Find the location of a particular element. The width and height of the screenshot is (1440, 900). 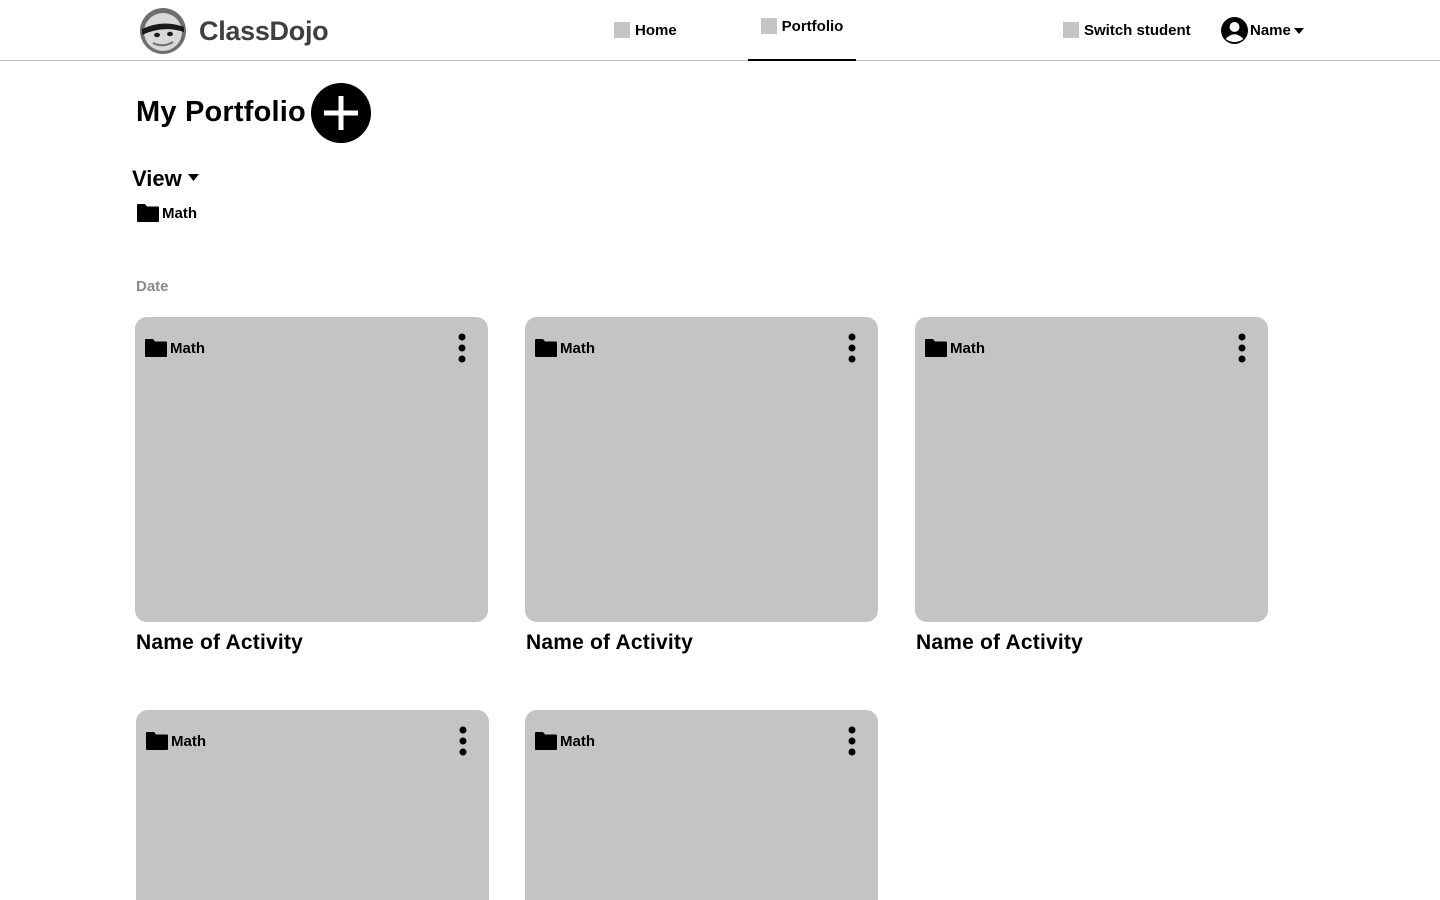

app-logo: ClassDojo is located at coordinates (234, 31).